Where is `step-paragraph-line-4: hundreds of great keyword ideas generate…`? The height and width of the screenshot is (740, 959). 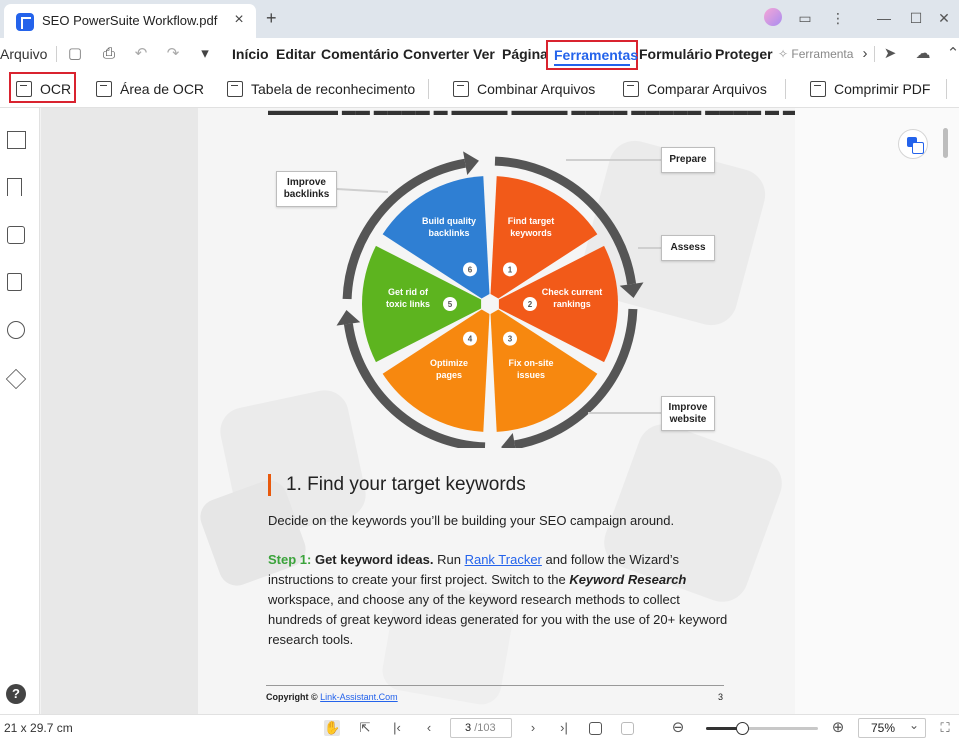
step-paragraph-line-4: hundreds of great keyword ideas generate… is located at coordinates (498, 619).